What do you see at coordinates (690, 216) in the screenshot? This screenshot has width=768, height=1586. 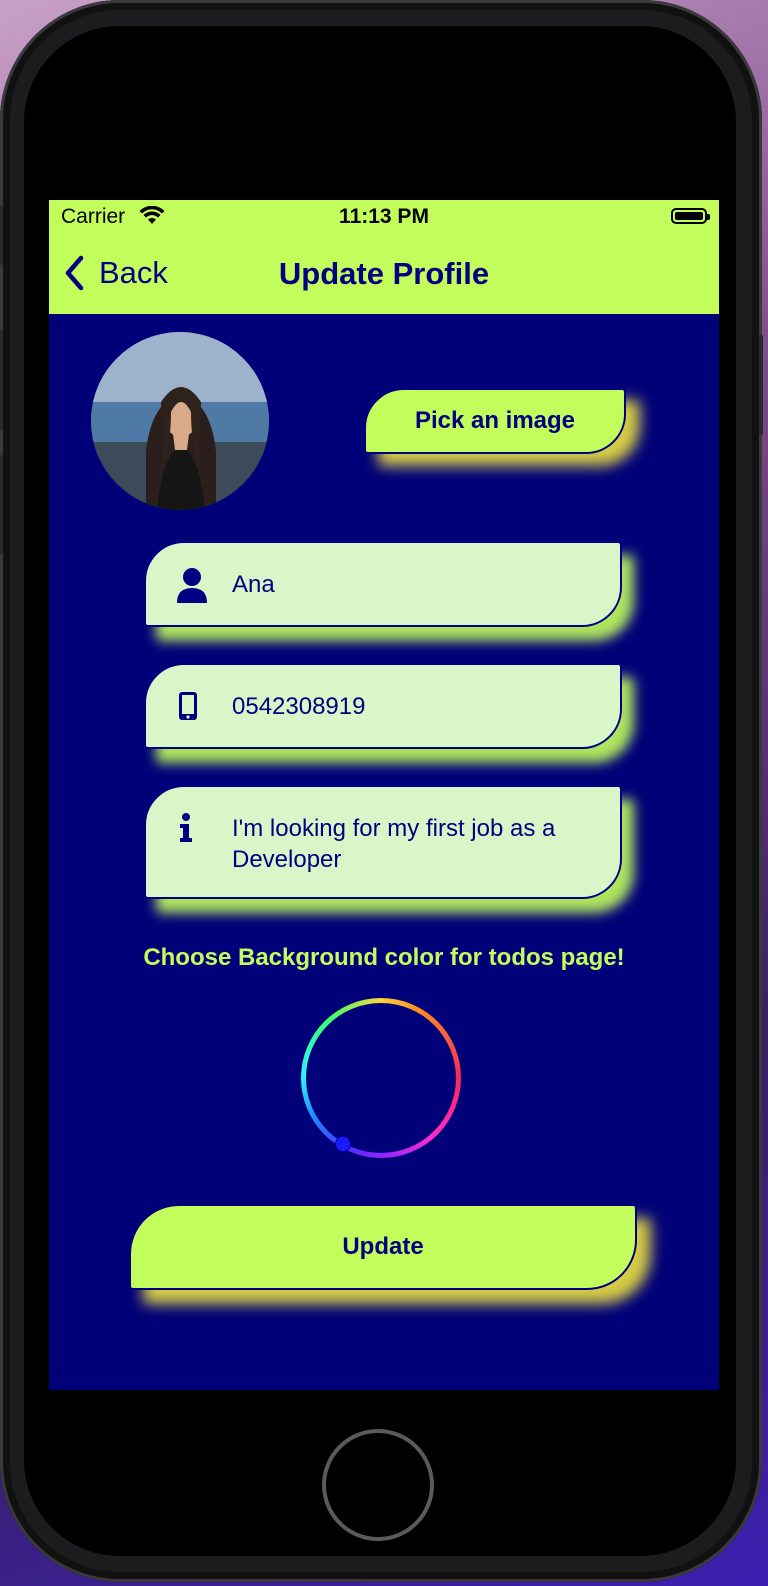 I see `battery-icon` at bounding box center [690, 216].